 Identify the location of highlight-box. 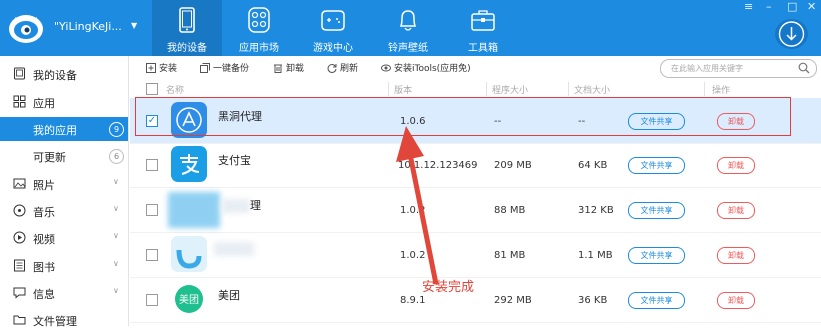
(463, 116).